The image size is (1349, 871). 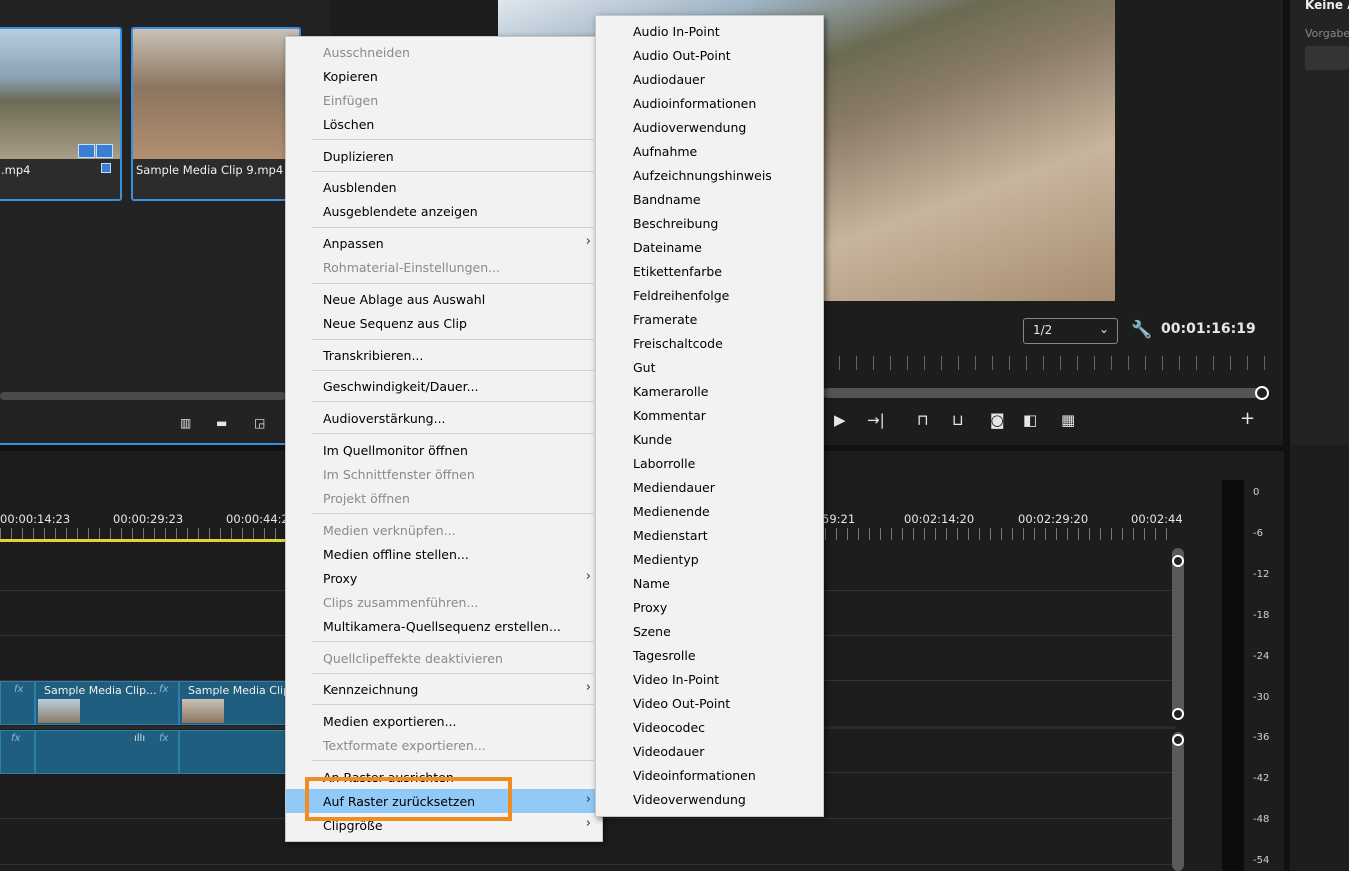 I want to click on program-timecode: 00:01:16:19, so click(x=1208, y=329).